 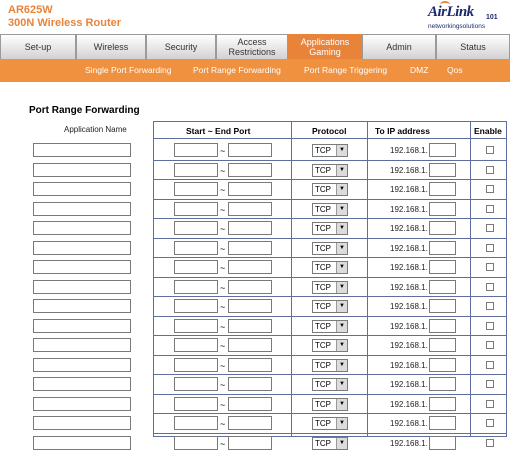 What do you see at coordinates (111, 46) in the screenshot?
I see `tab-wireless: Wireless` at bounding box center [111, 46].